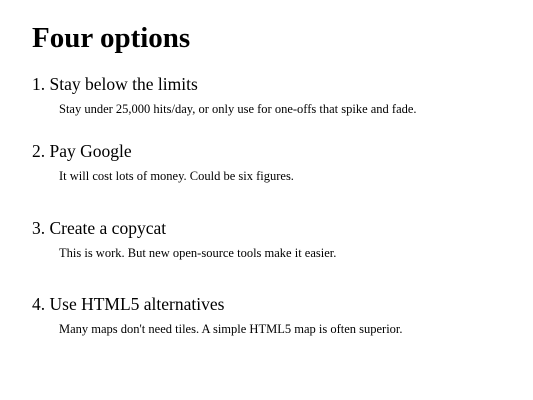 This screenshot has width=533, height=400. What do you see at coordinates (99, 228) in the screenshot?
I see `option-heading: 3. Create a copycat` at bounding box center [99, 228].